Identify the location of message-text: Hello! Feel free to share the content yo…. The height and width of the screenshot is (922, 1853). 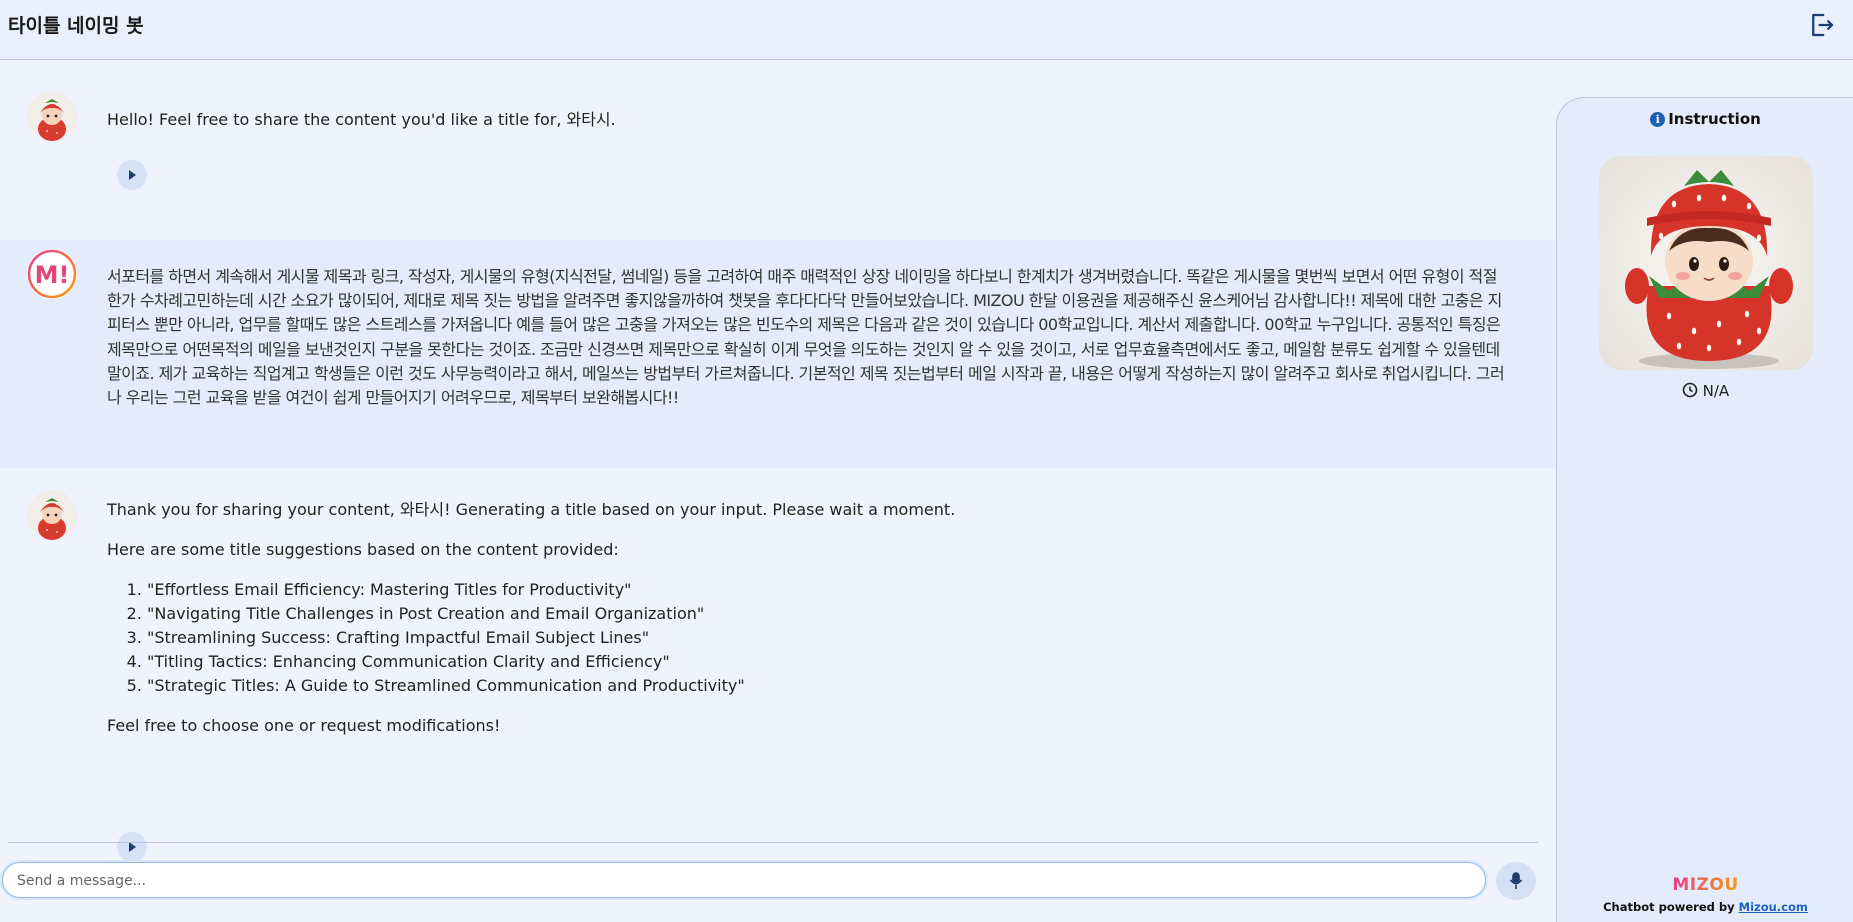
(361, 119).